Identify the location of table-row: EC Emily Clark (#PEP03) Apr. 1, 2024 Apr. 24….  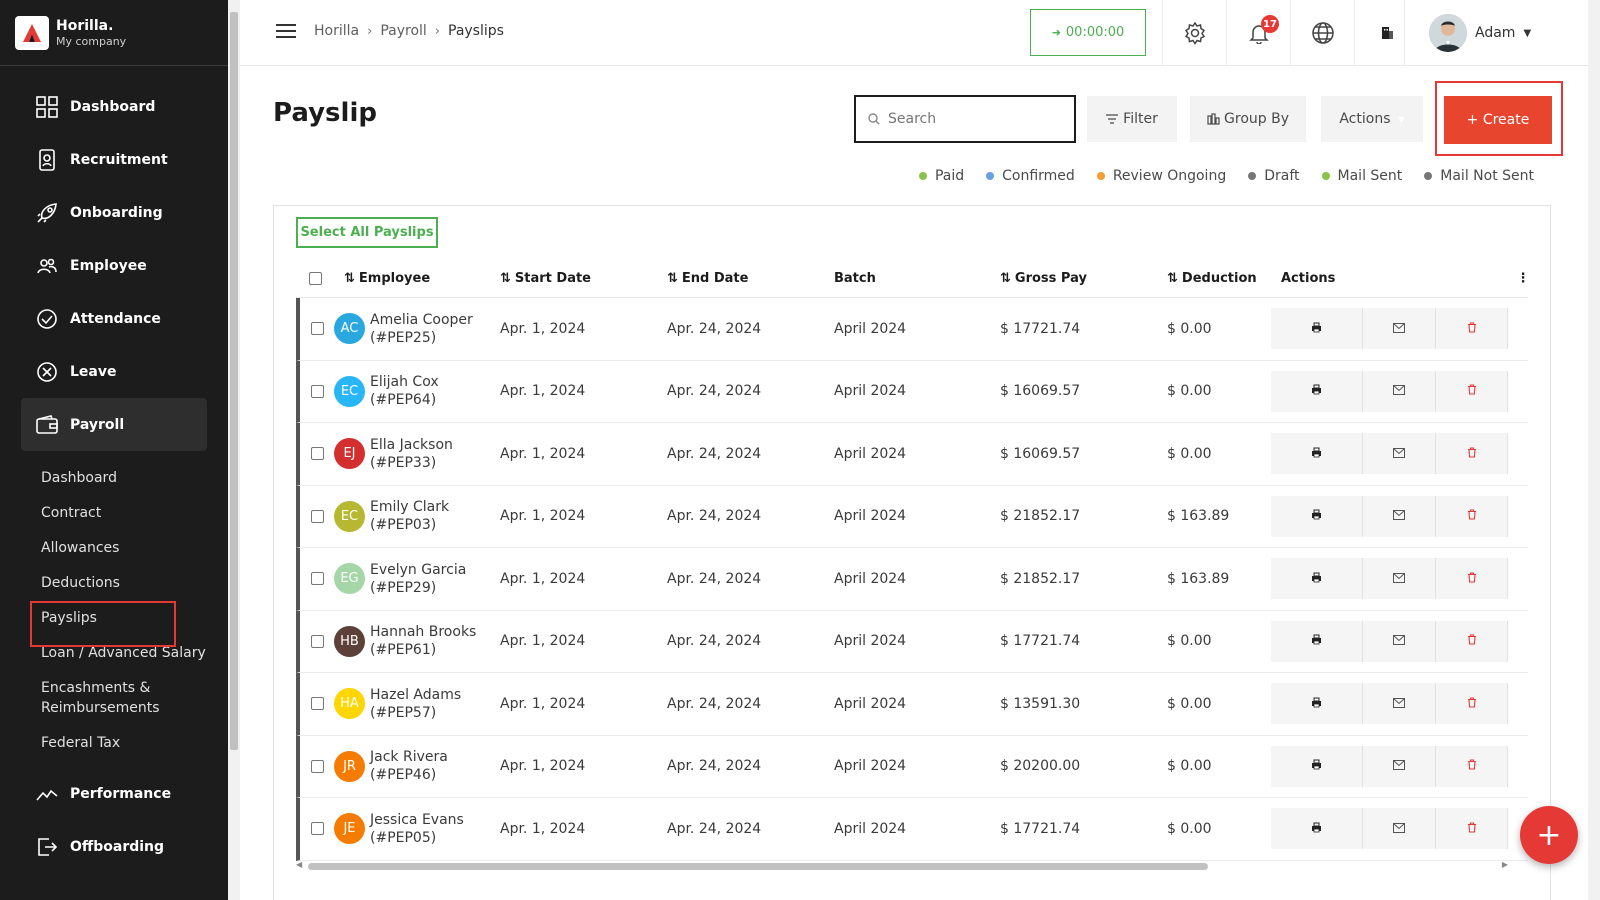
(912, 516).